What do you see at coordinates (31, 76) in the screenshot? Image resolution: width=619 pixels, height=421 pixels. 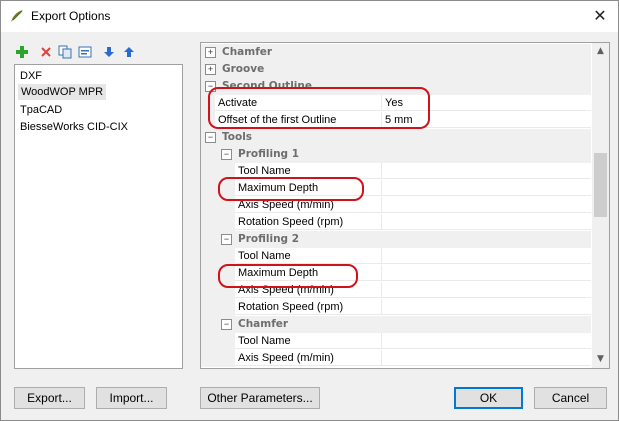 I see `list-item: DXF` at bounding box center [31, 76].